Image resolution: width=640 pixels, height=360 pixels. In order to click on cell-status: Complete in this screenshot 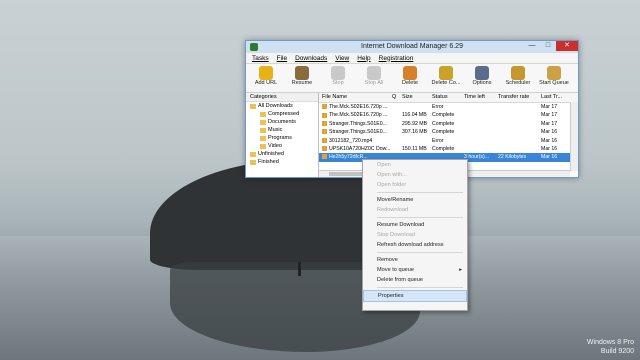, I will do `click(443, 123)`.